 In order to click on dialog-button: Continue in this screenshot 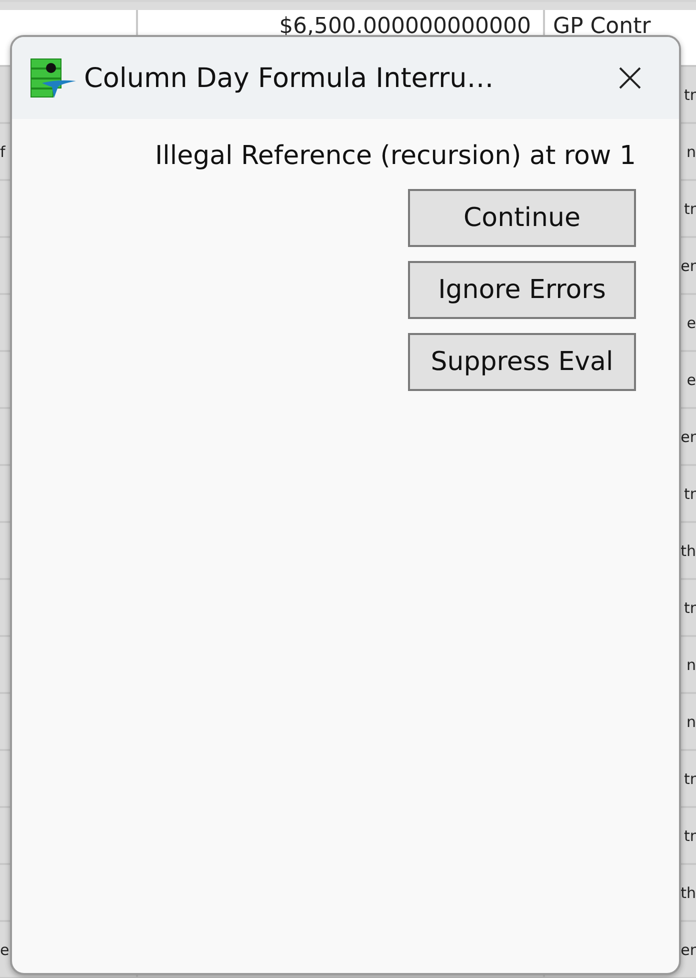, I will do `click(522, 218)`.